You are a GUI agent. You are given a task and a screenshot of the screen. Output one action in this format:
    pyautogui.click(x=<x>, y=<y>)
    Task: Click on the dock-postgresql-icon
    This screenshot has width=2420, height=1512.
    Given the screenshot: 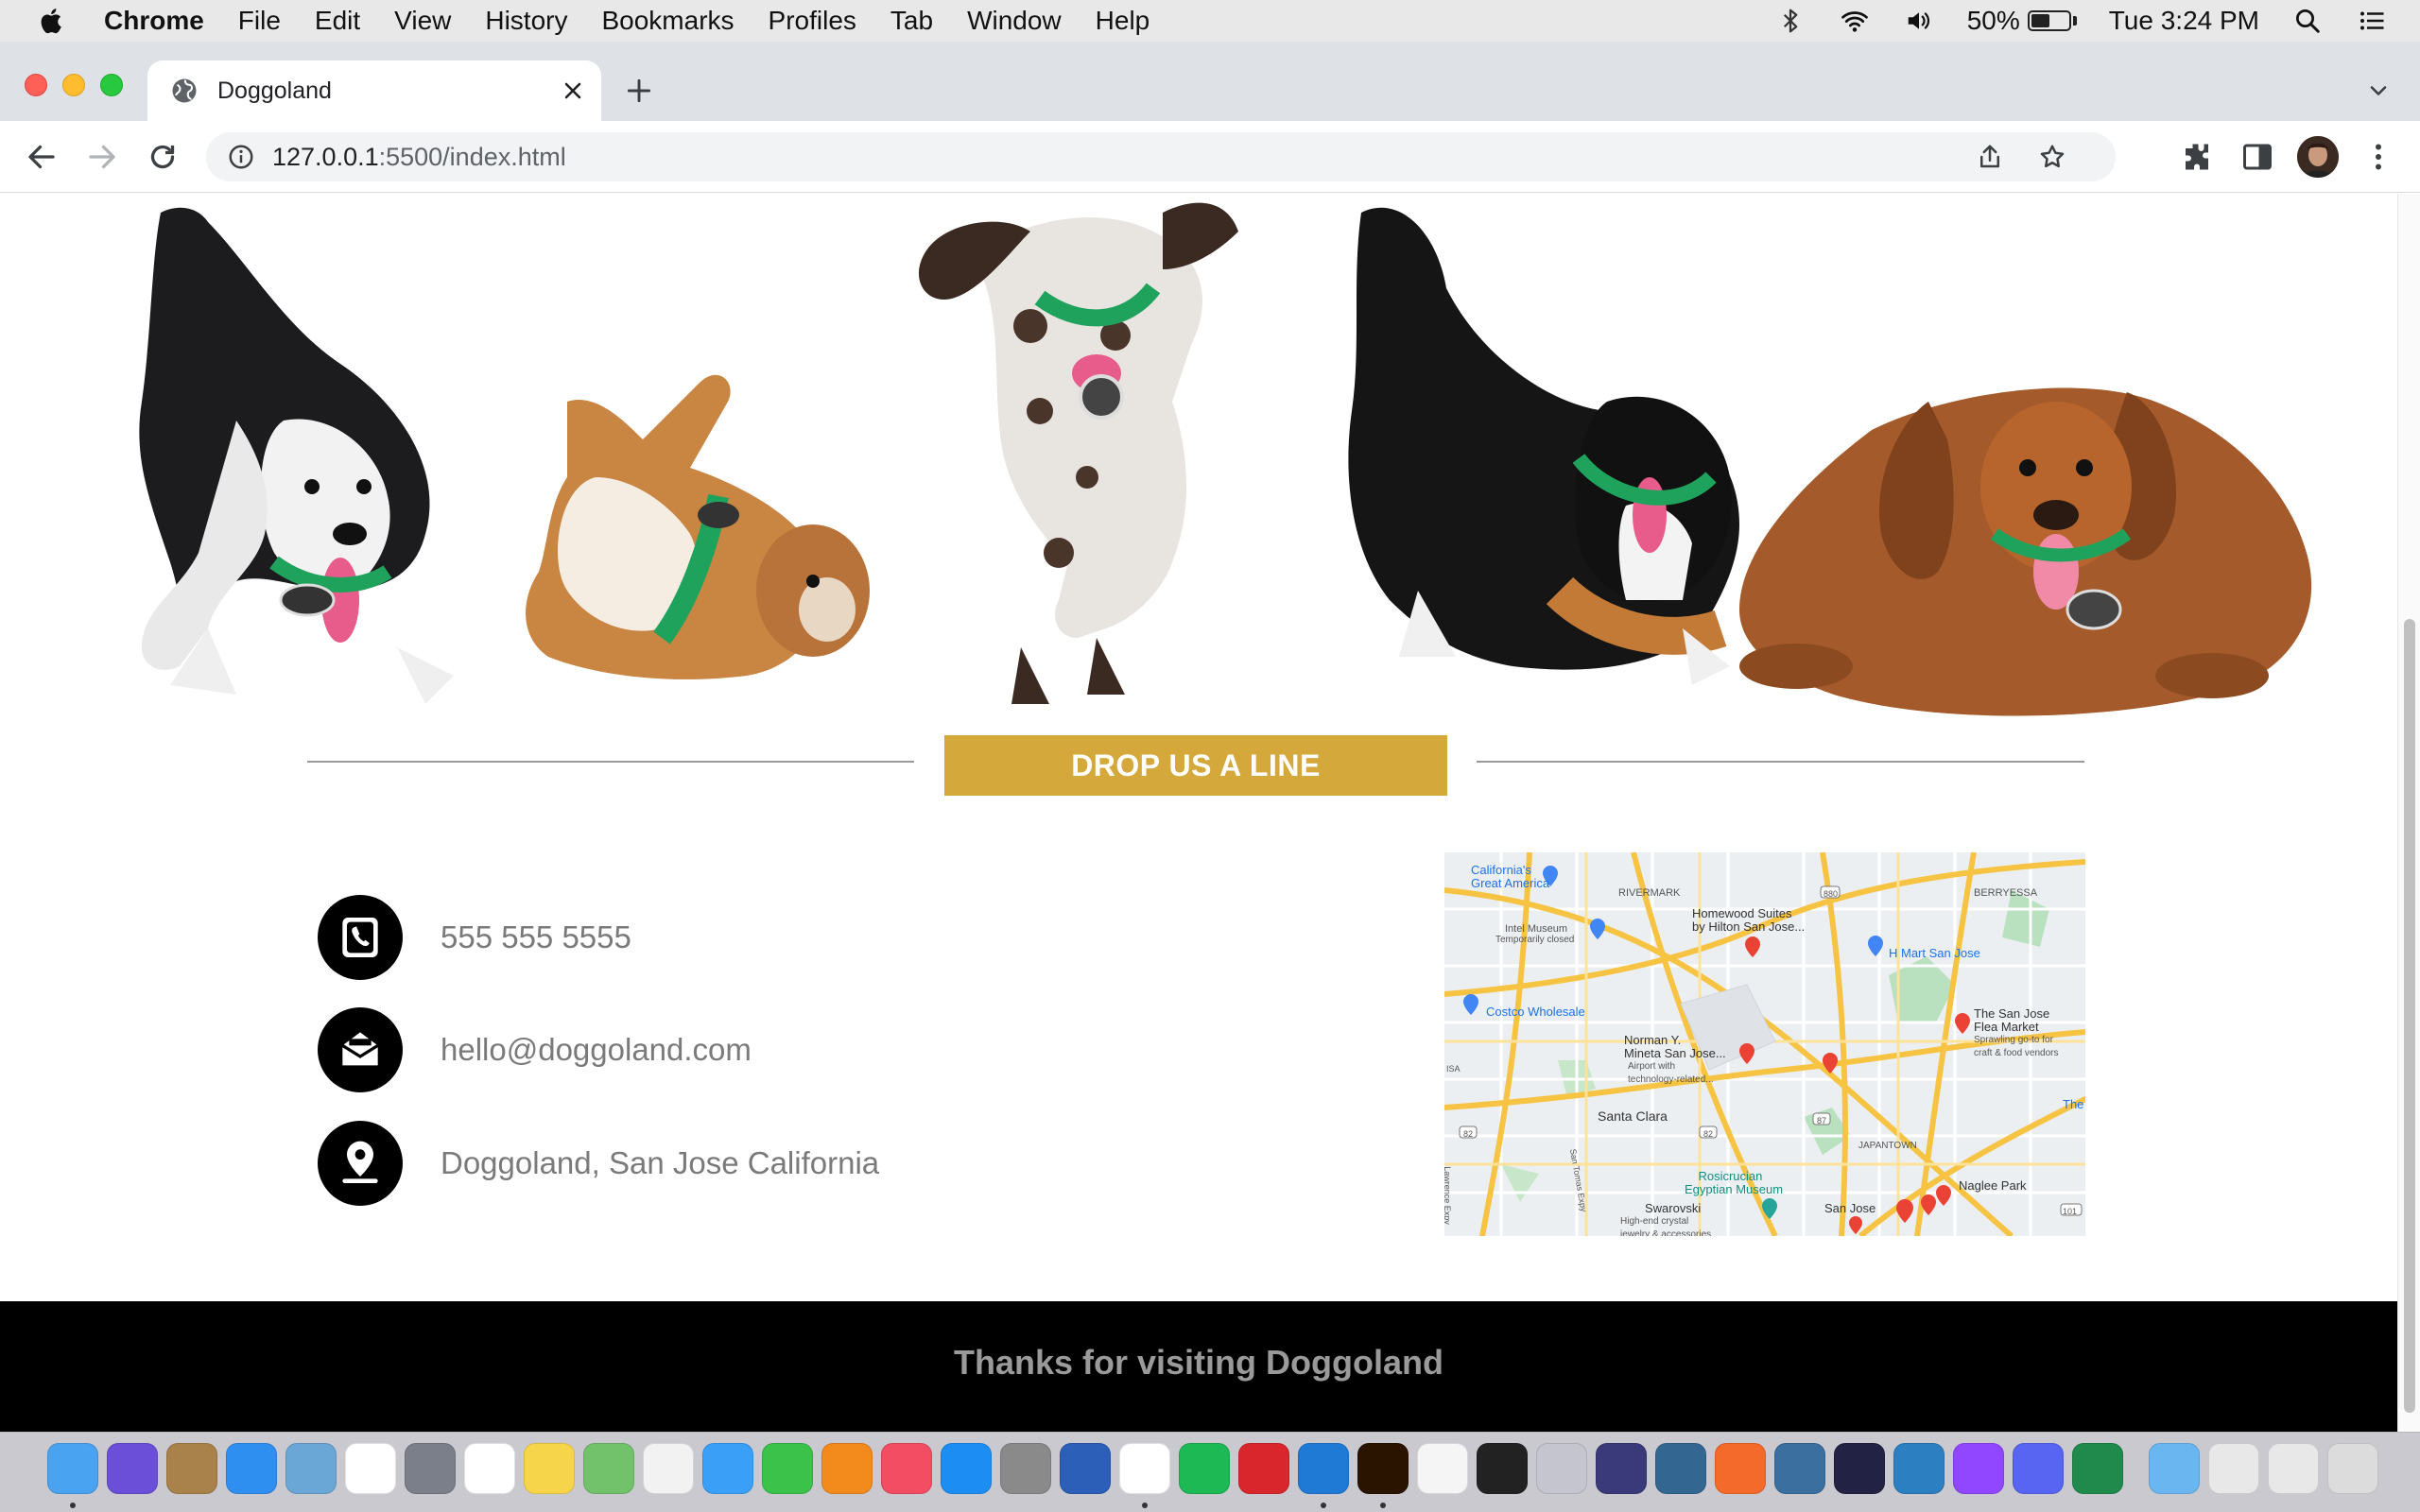 What is the action you would take?
    pyautogui.click(x=1680, y=1468)
    